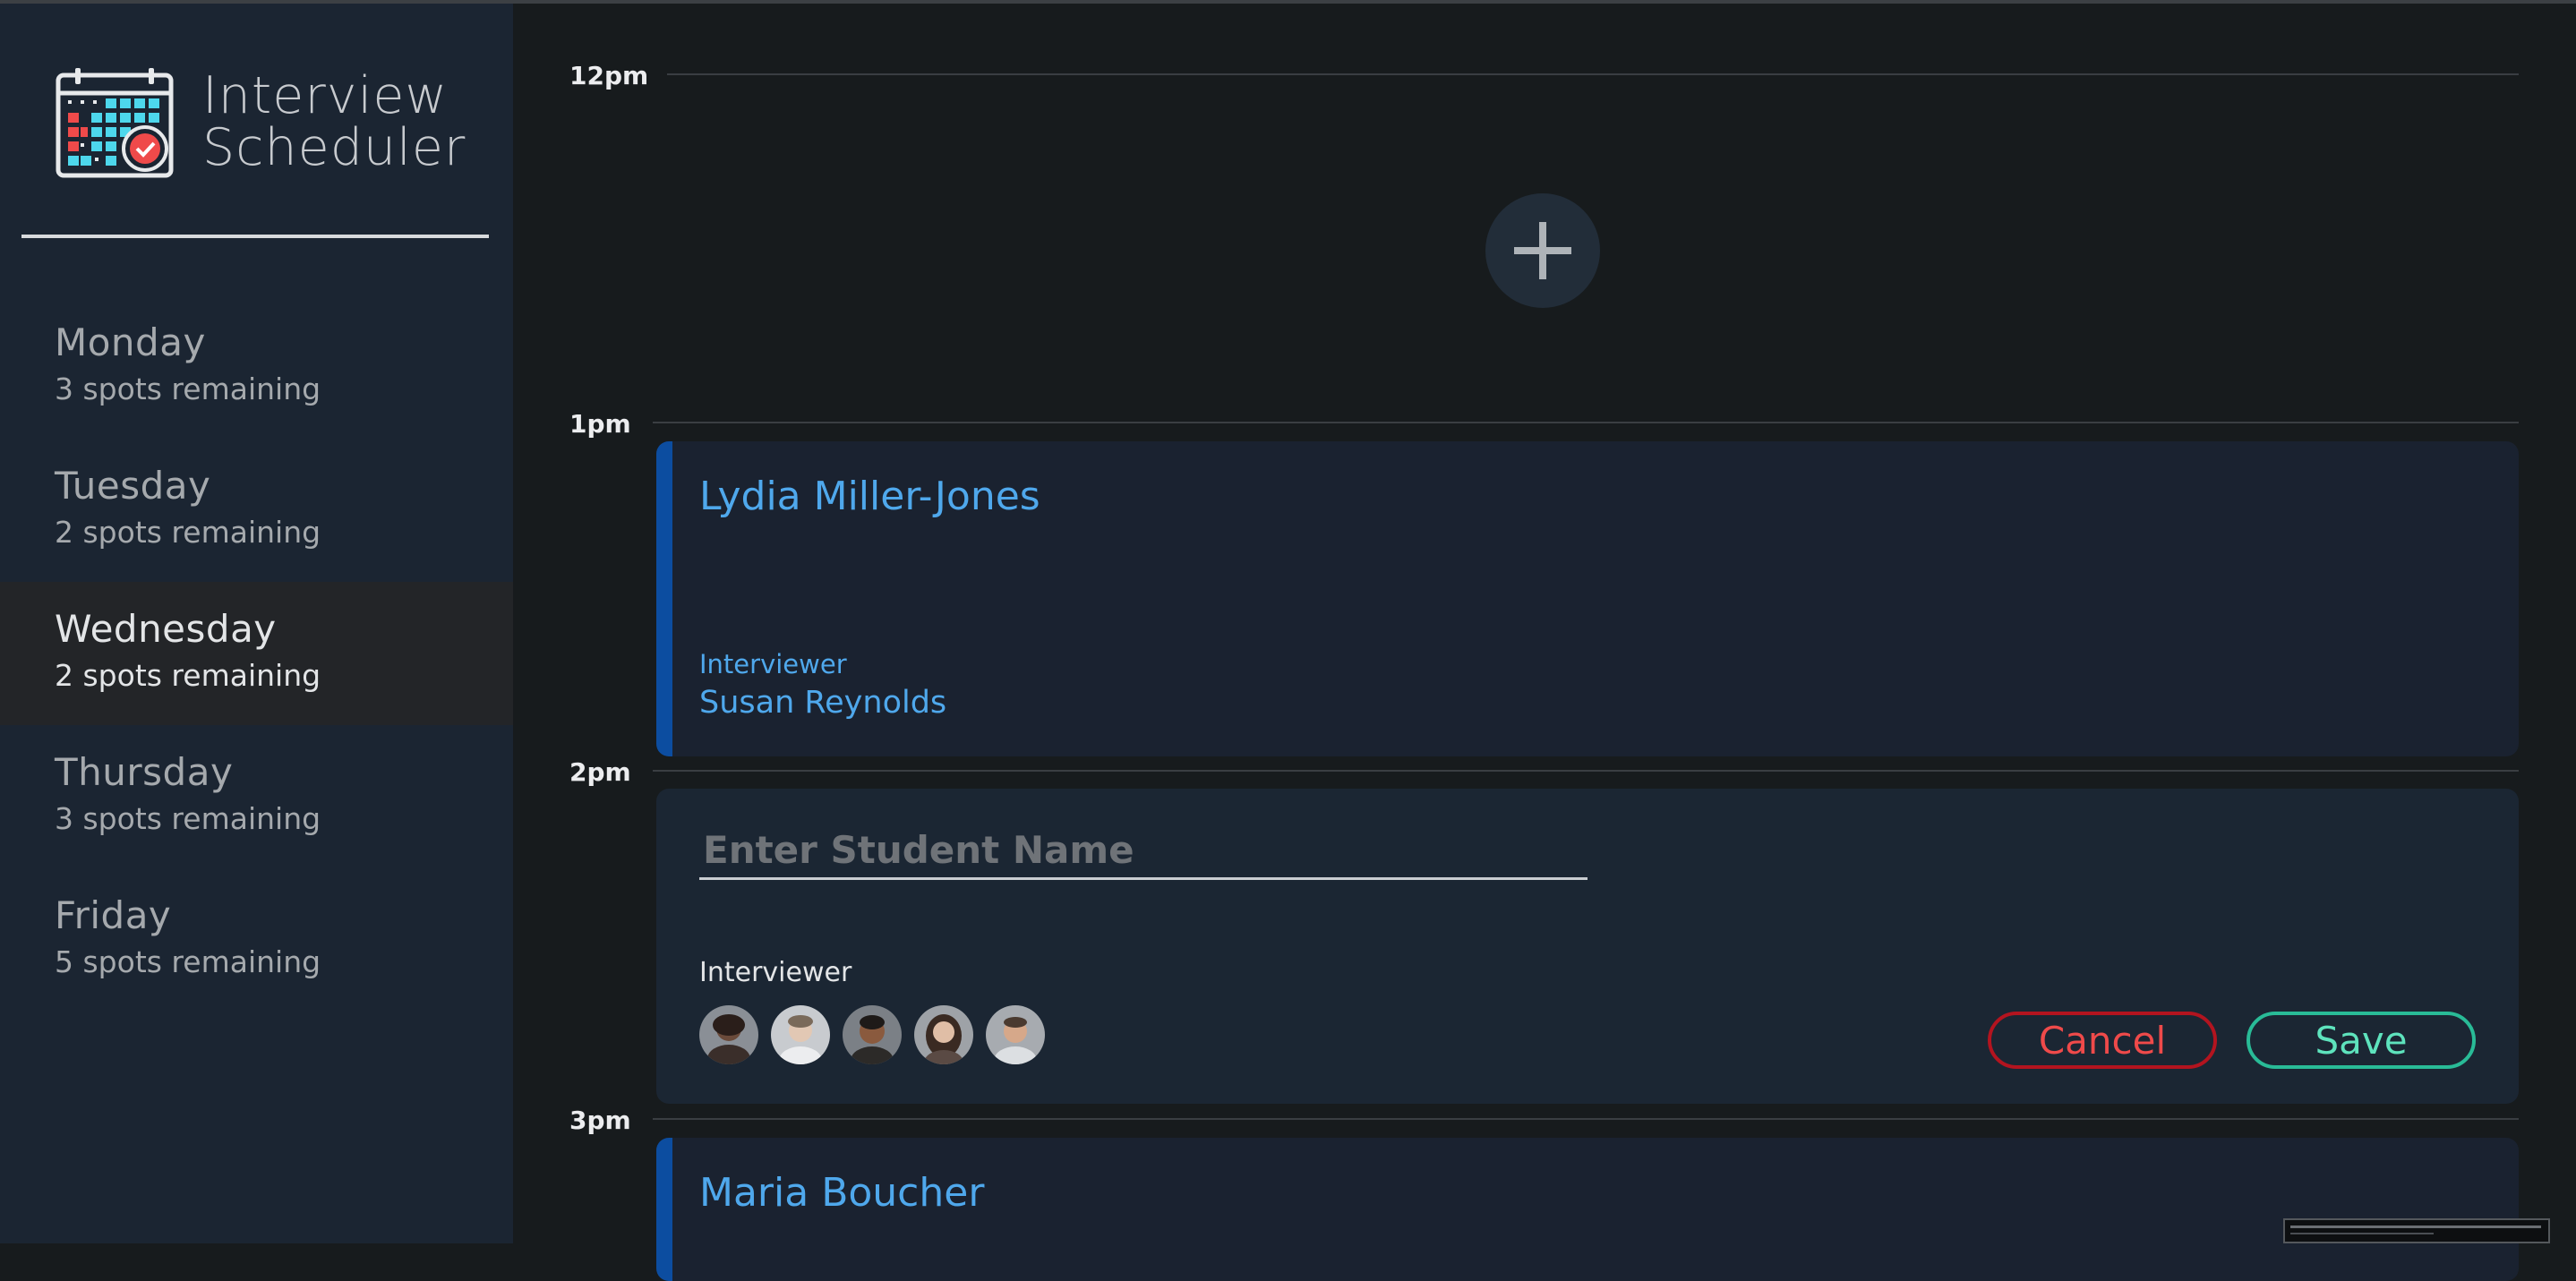  What do you see at coordinates (256, 510) in the screenshot?
I see `day-item-tuesday: Tuesday 2 spots remaining` at bounding box center [256, 510].